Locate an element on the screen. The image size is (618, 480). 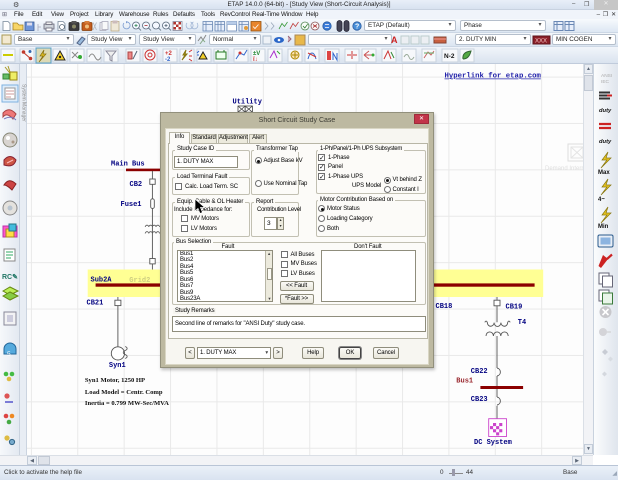
svg-text: Grid2 is located at coordinates (139, 281).